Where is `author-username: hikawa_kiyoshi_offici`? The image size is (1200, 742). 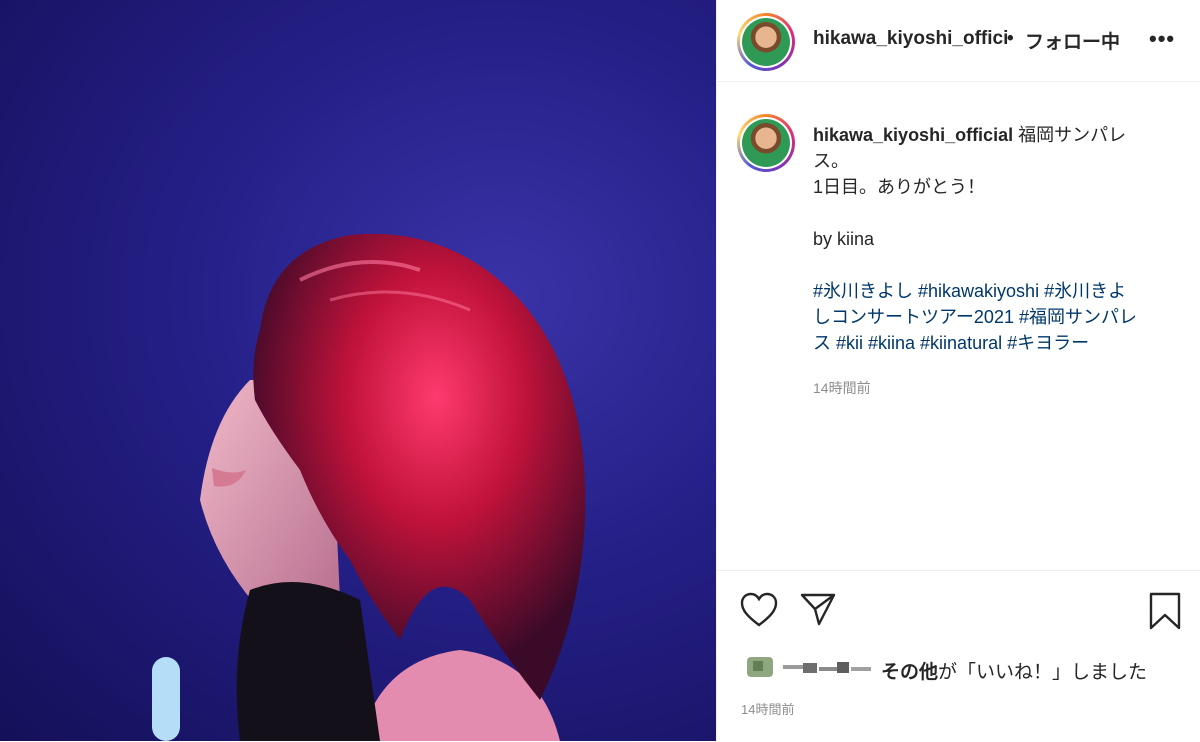 author-username: hikawa_kiyoshi_offici is located at coordinates (910, 39).